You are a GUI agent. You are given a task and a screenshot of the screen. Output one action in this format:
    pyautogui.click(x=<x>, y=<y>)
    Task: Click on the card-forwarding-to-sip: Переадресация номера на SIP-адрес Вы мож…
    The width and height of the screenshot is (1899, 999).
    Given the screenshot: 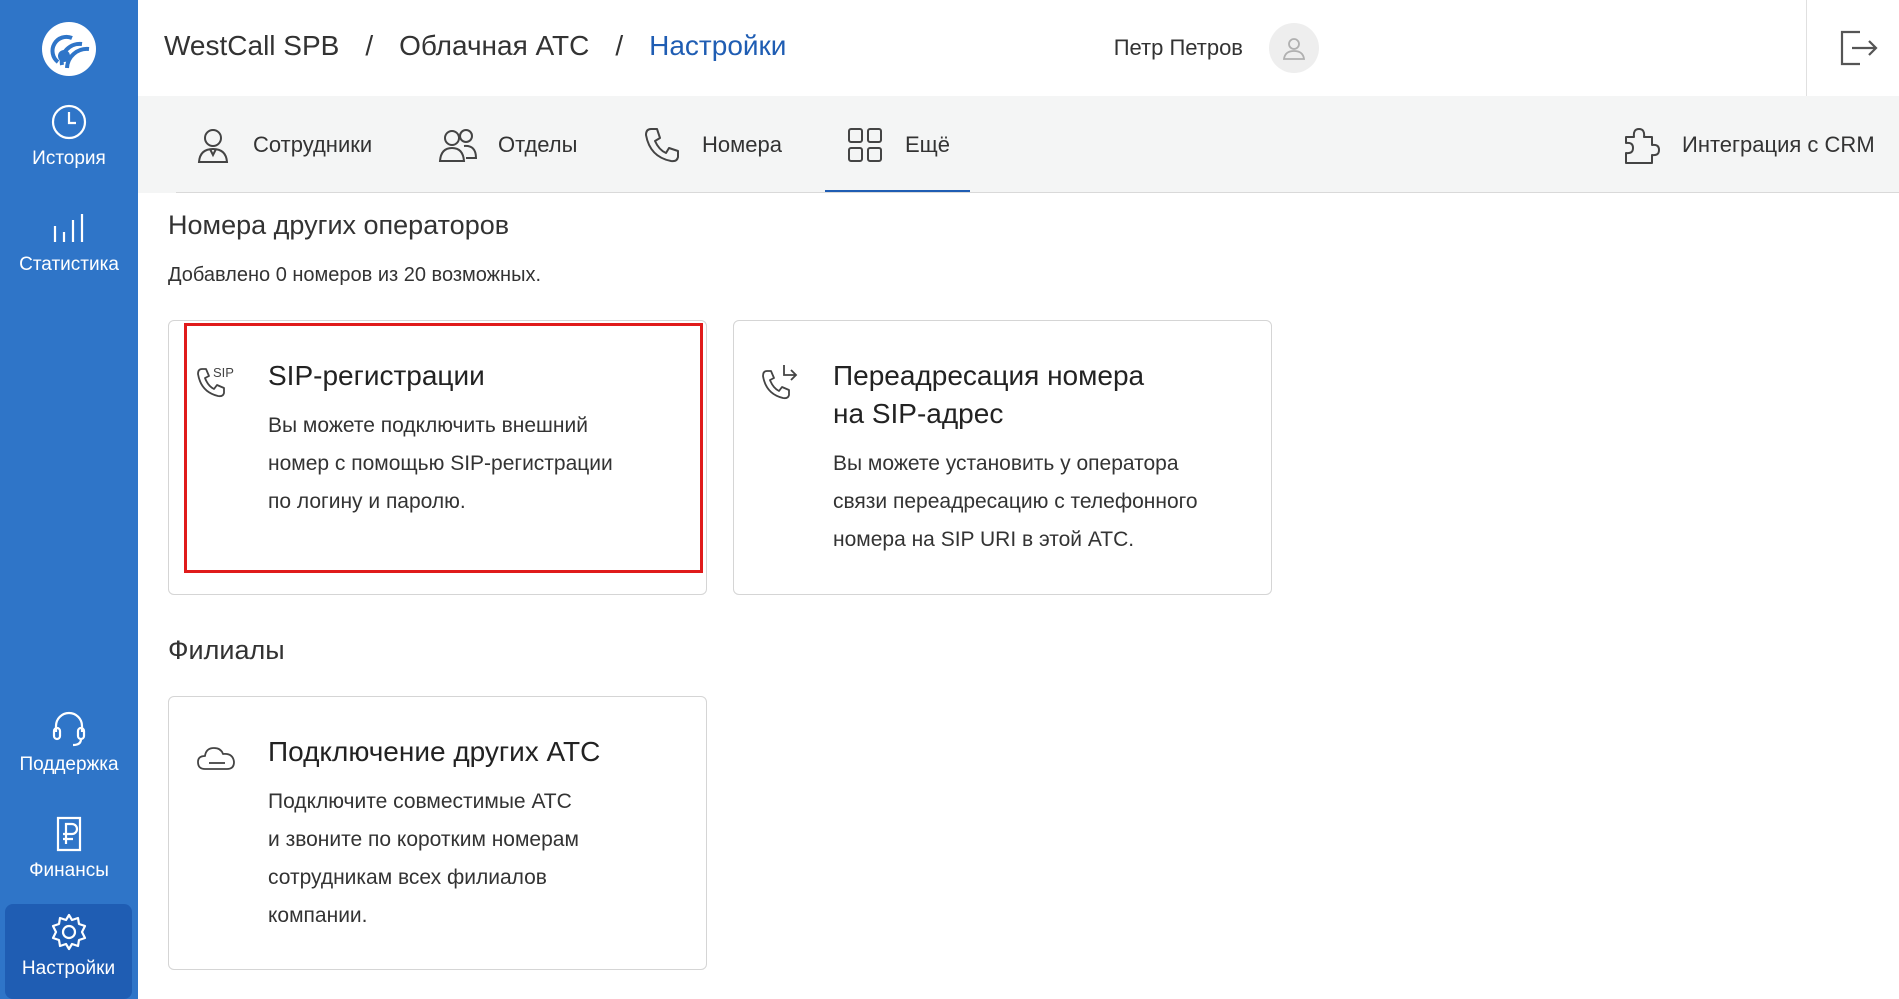 What is the action you would take?
    pyautogui.click(x=1002, y=457)
    